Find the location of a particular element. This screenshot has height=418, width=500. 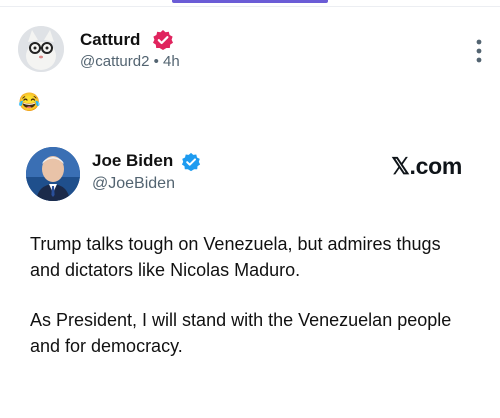

divider is located at coordinates (250, 6).